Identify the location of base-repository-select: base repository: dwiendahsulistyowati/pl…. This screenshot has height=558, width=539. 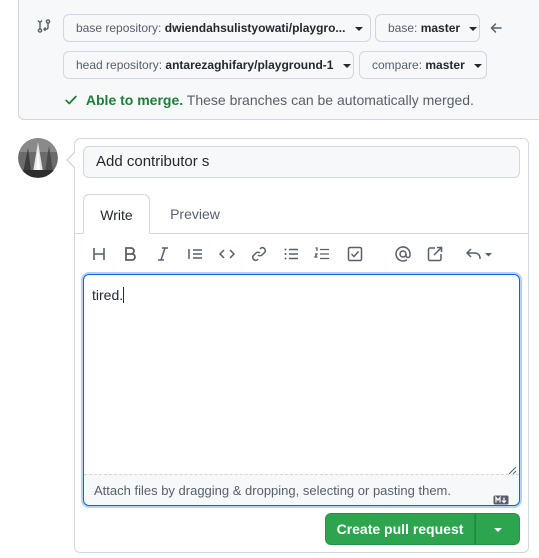
(217, 28).